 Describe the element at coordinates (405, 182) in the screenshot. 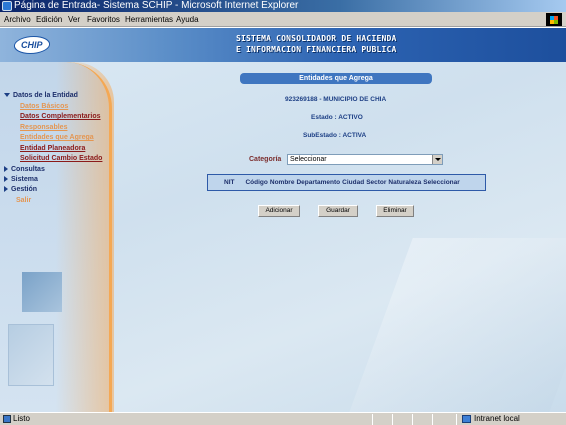

I see `col-naturaleza: Naturaleza` at that location.